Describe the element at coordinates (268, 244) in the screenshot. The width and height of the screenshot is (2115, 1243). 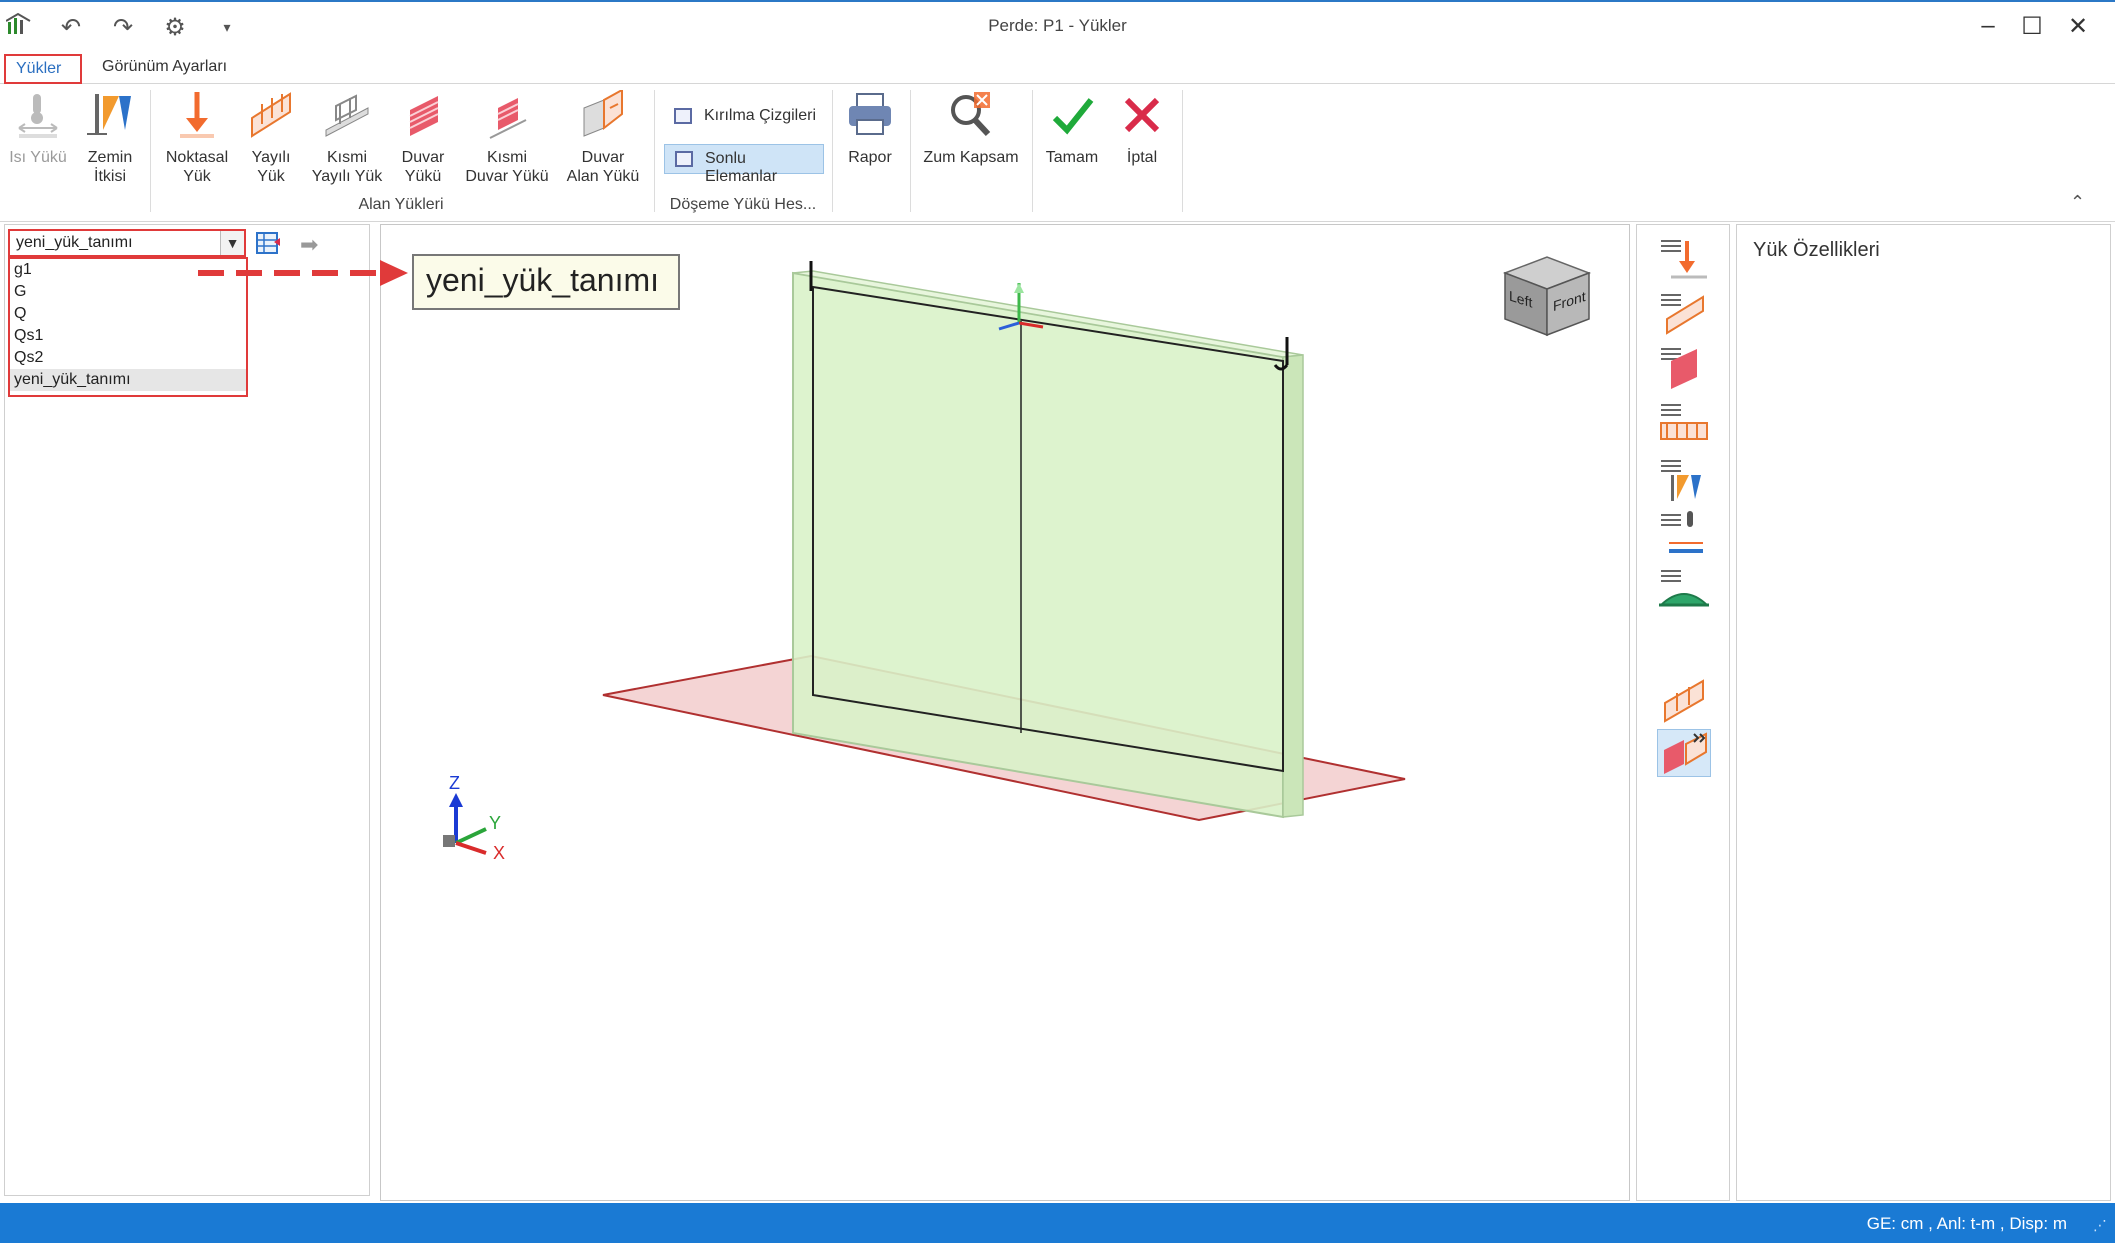
I see `load-table-icon` at that location.